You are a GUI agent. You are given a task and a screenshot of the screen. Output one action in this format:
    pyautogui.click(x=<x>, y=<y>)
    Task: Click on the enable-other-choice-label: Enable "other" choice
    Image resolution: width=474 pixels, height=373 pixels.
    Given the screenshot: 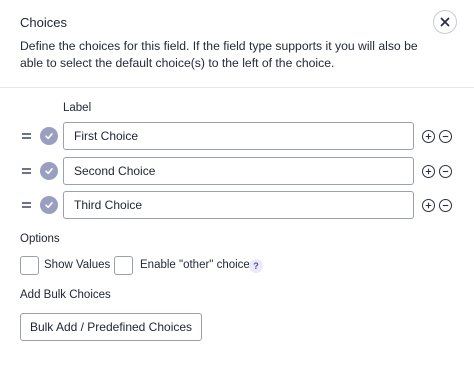 What is the action you would take?
    pyautogui.click(x=195, y=265)
    